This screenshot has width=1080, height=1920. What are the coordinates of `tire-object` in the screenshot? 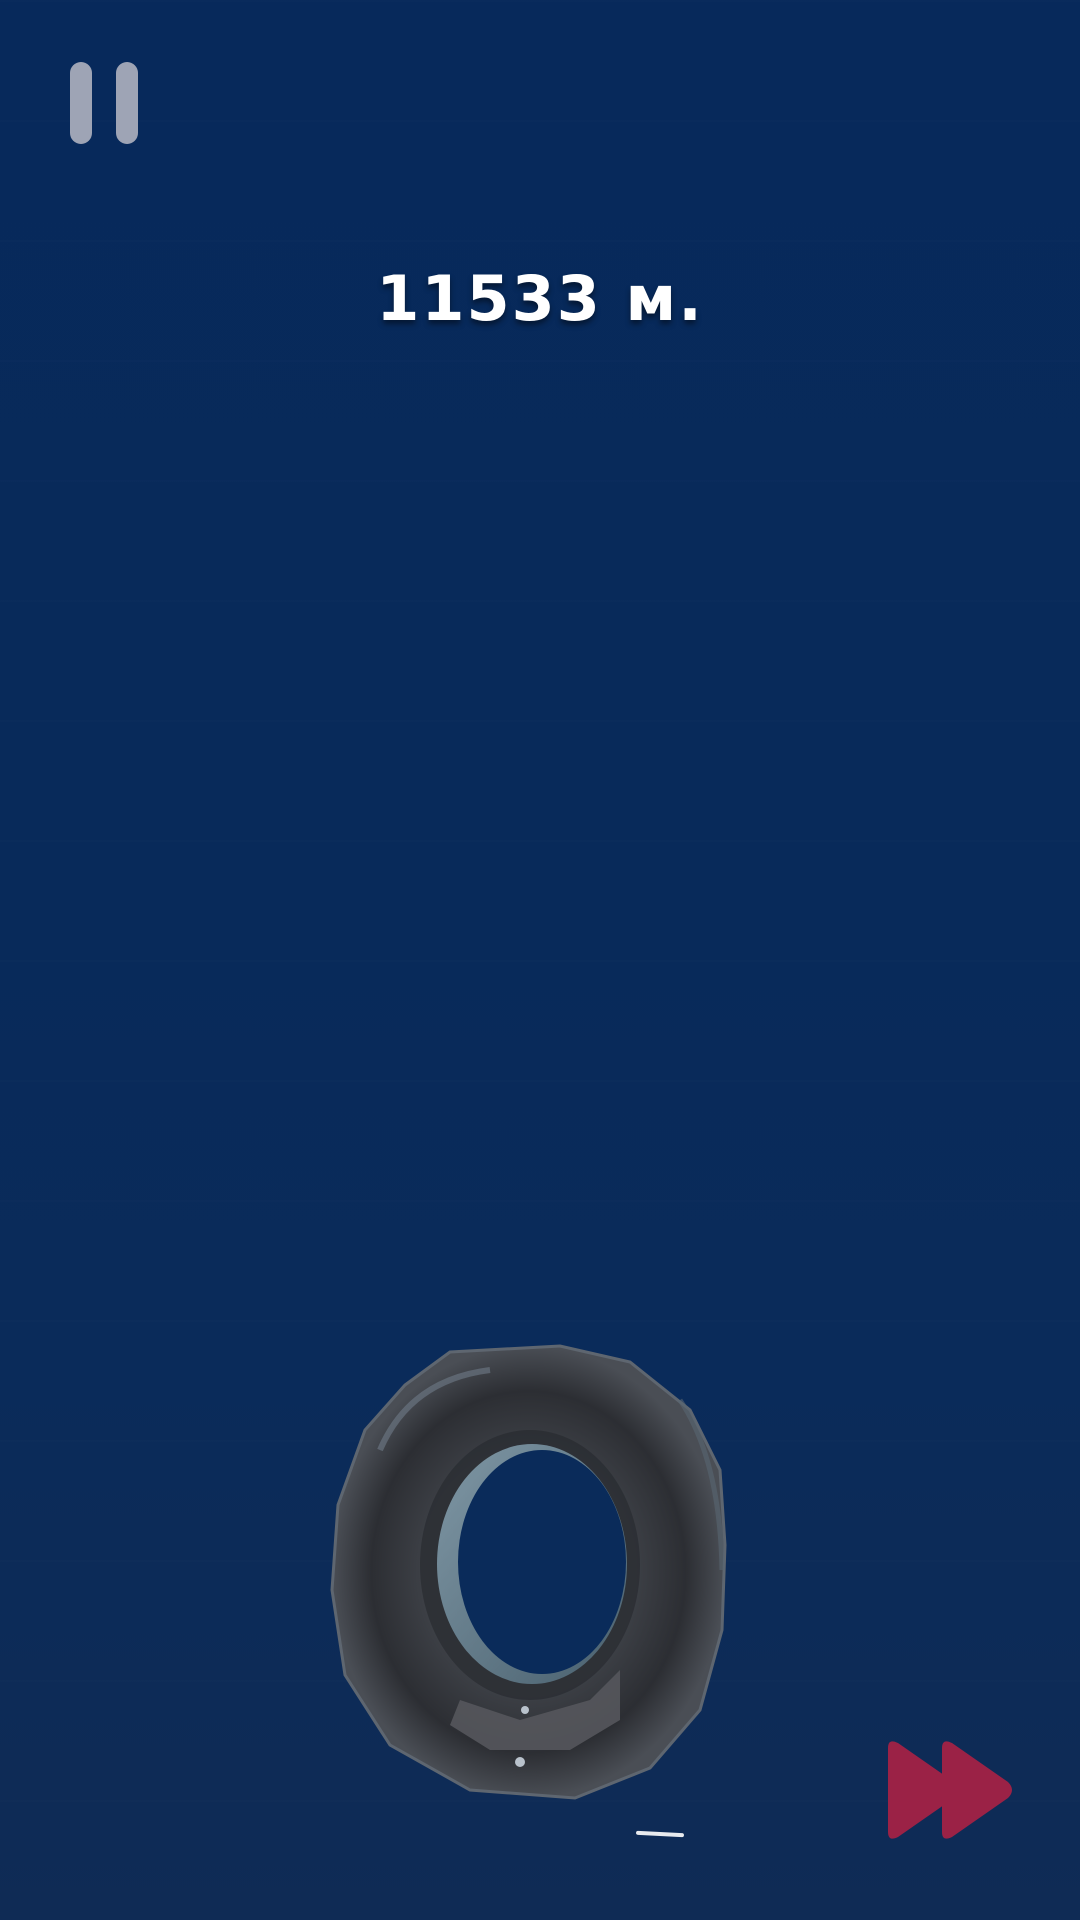 It's located at (528, 1572).